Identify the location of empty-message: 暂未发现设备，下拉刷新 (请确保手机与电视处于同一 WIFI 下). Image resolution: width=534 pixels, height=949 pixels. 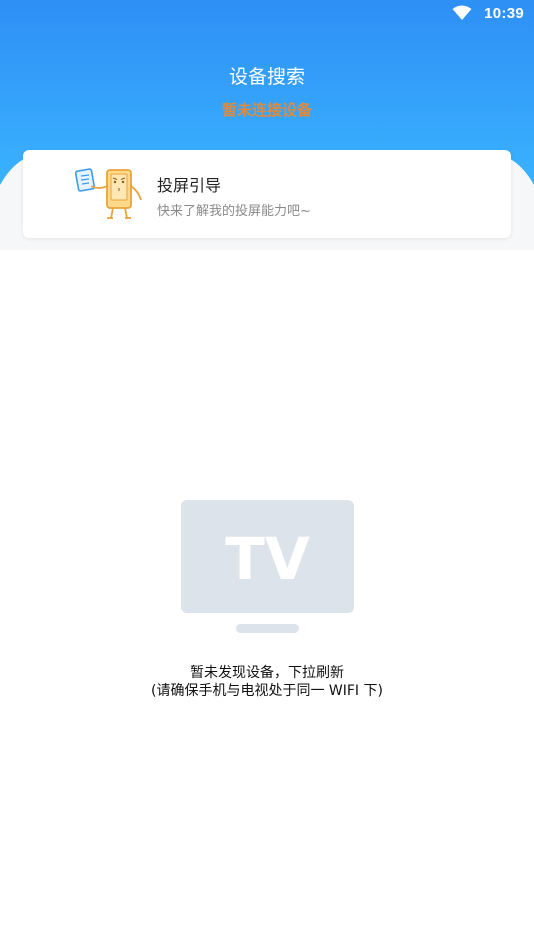
(267, 682).